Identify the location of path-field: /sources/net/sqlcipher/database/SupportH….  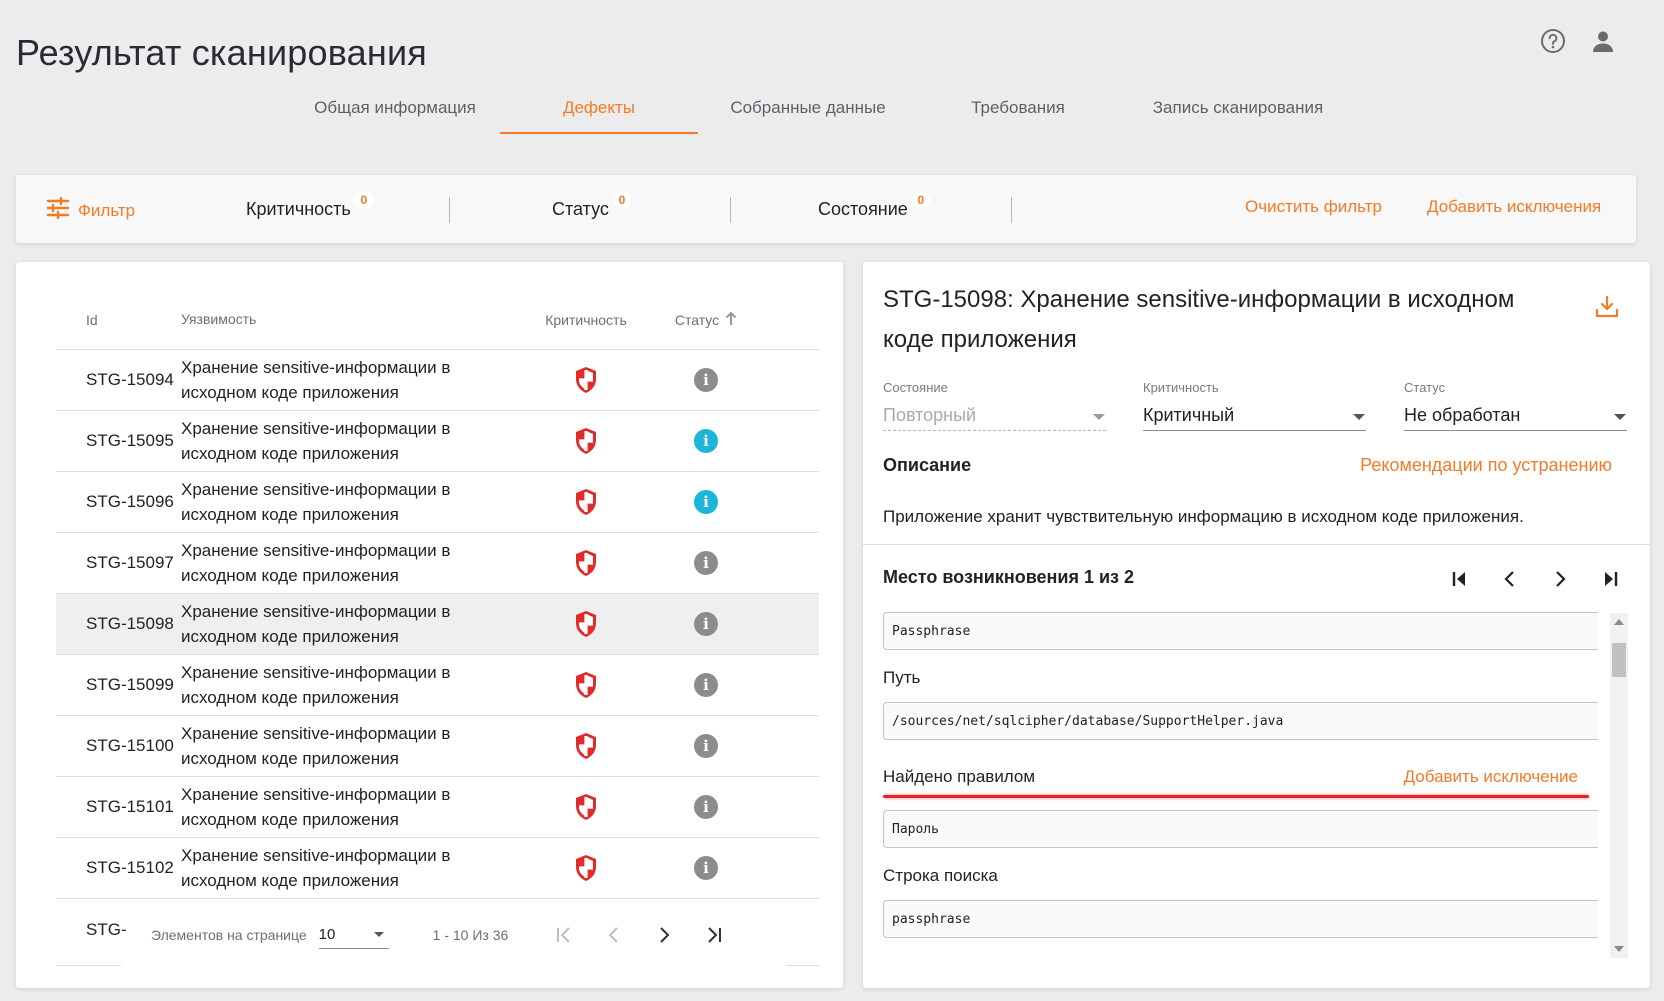
(1240, 721).